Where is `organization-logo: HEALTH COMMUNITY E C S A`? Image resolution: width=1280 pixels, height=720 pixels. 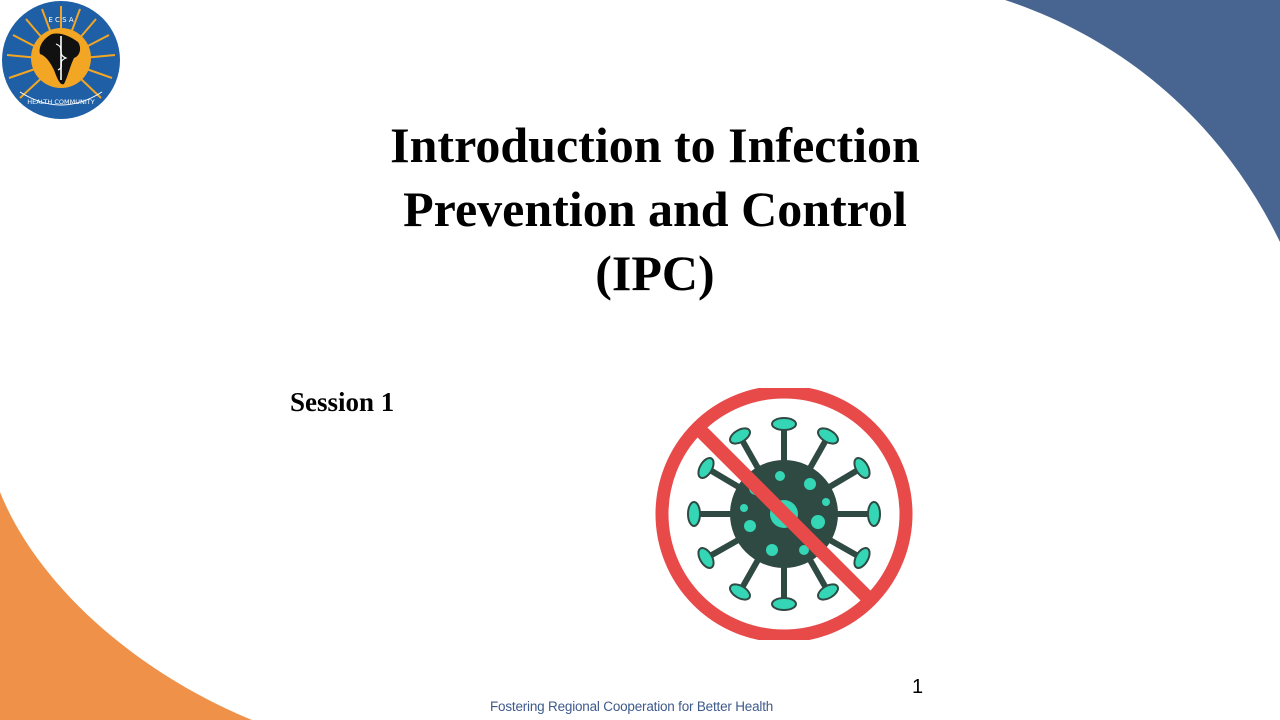 organization-logo: HEALTH COMMUNITY E C S A is located at coordinates (61, 61).